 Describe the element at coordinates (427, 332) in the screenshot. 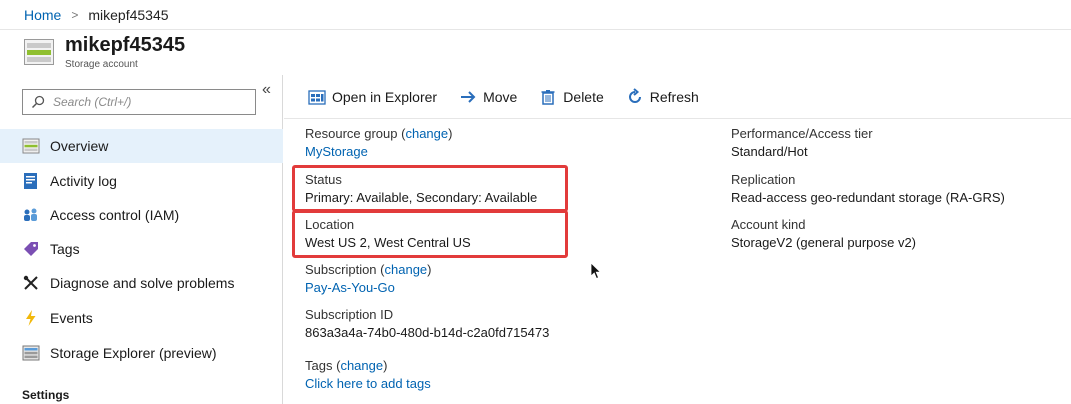

I see `subscription-id-value: 863a3a4a-74b0-480d-b14d-c2a0fd715473` at that location.